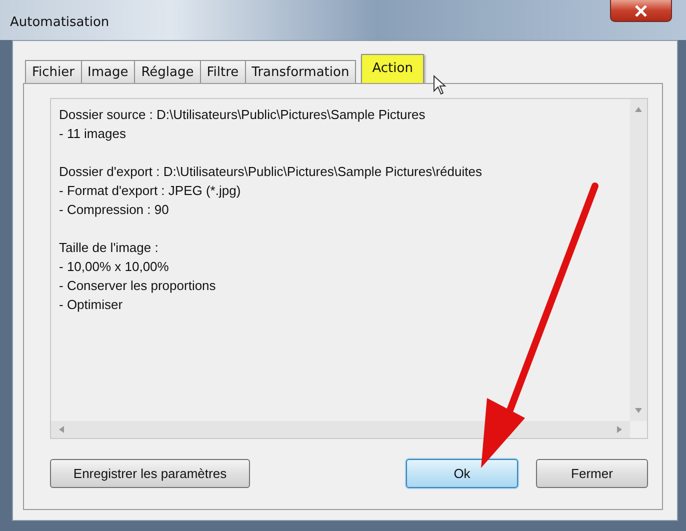 The height and width of the screenshot is (531, 686). Describe the element at coordinates (61, 429) in the screenshot. I see `scroll-left-icon` at that location.